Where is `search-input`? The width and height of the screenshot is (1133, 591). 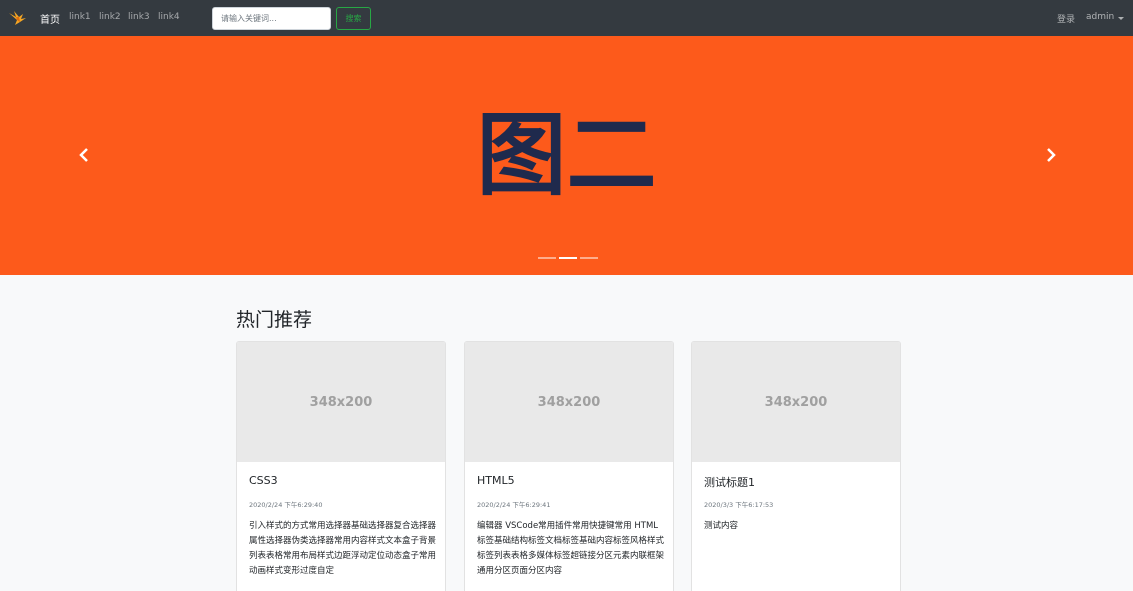 search-input is located at coordinates (271, 18).